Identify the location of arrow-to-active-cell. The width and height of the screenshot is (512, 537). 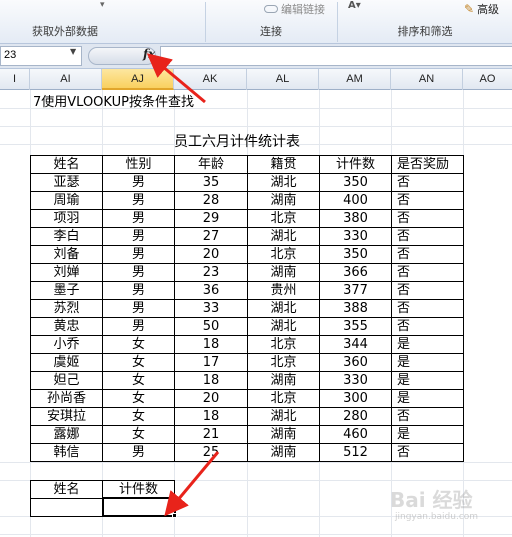
(192, 484).